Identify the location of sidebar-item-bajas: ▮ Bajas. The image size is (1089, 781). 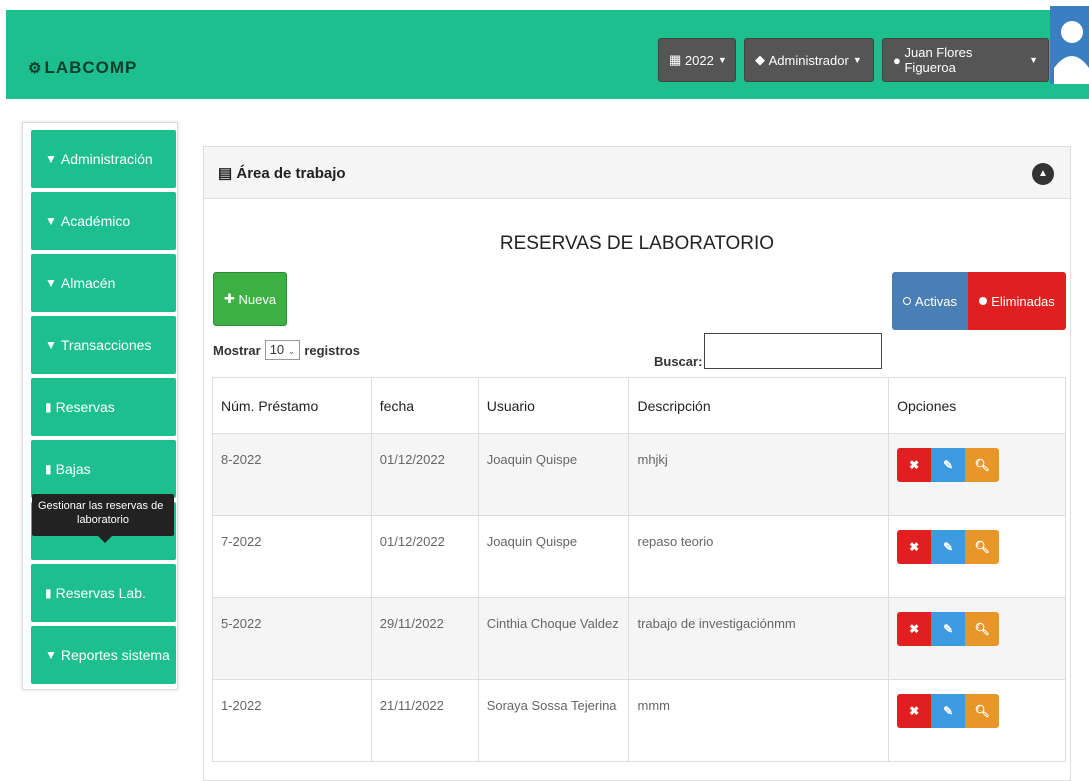
(103, 469).